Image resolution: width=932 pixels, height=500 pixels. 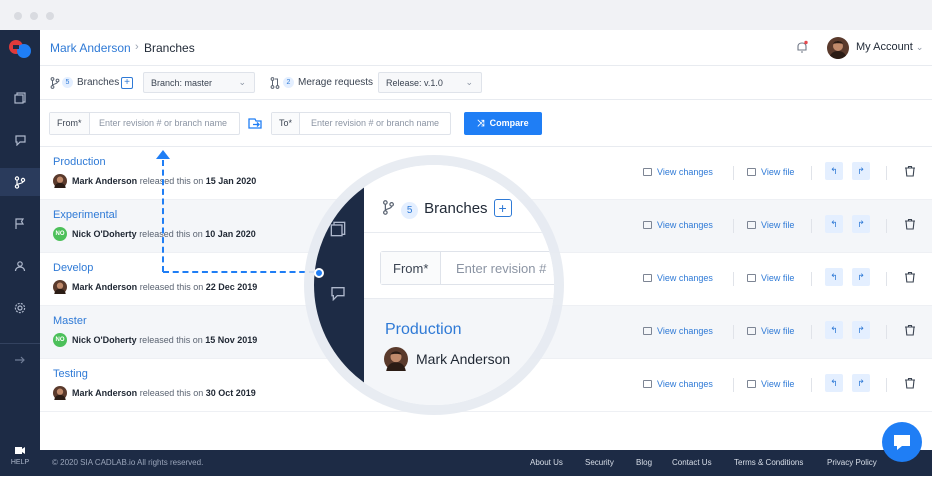 I want to click on sidebar-item-flags, so click(x=20, y=224).